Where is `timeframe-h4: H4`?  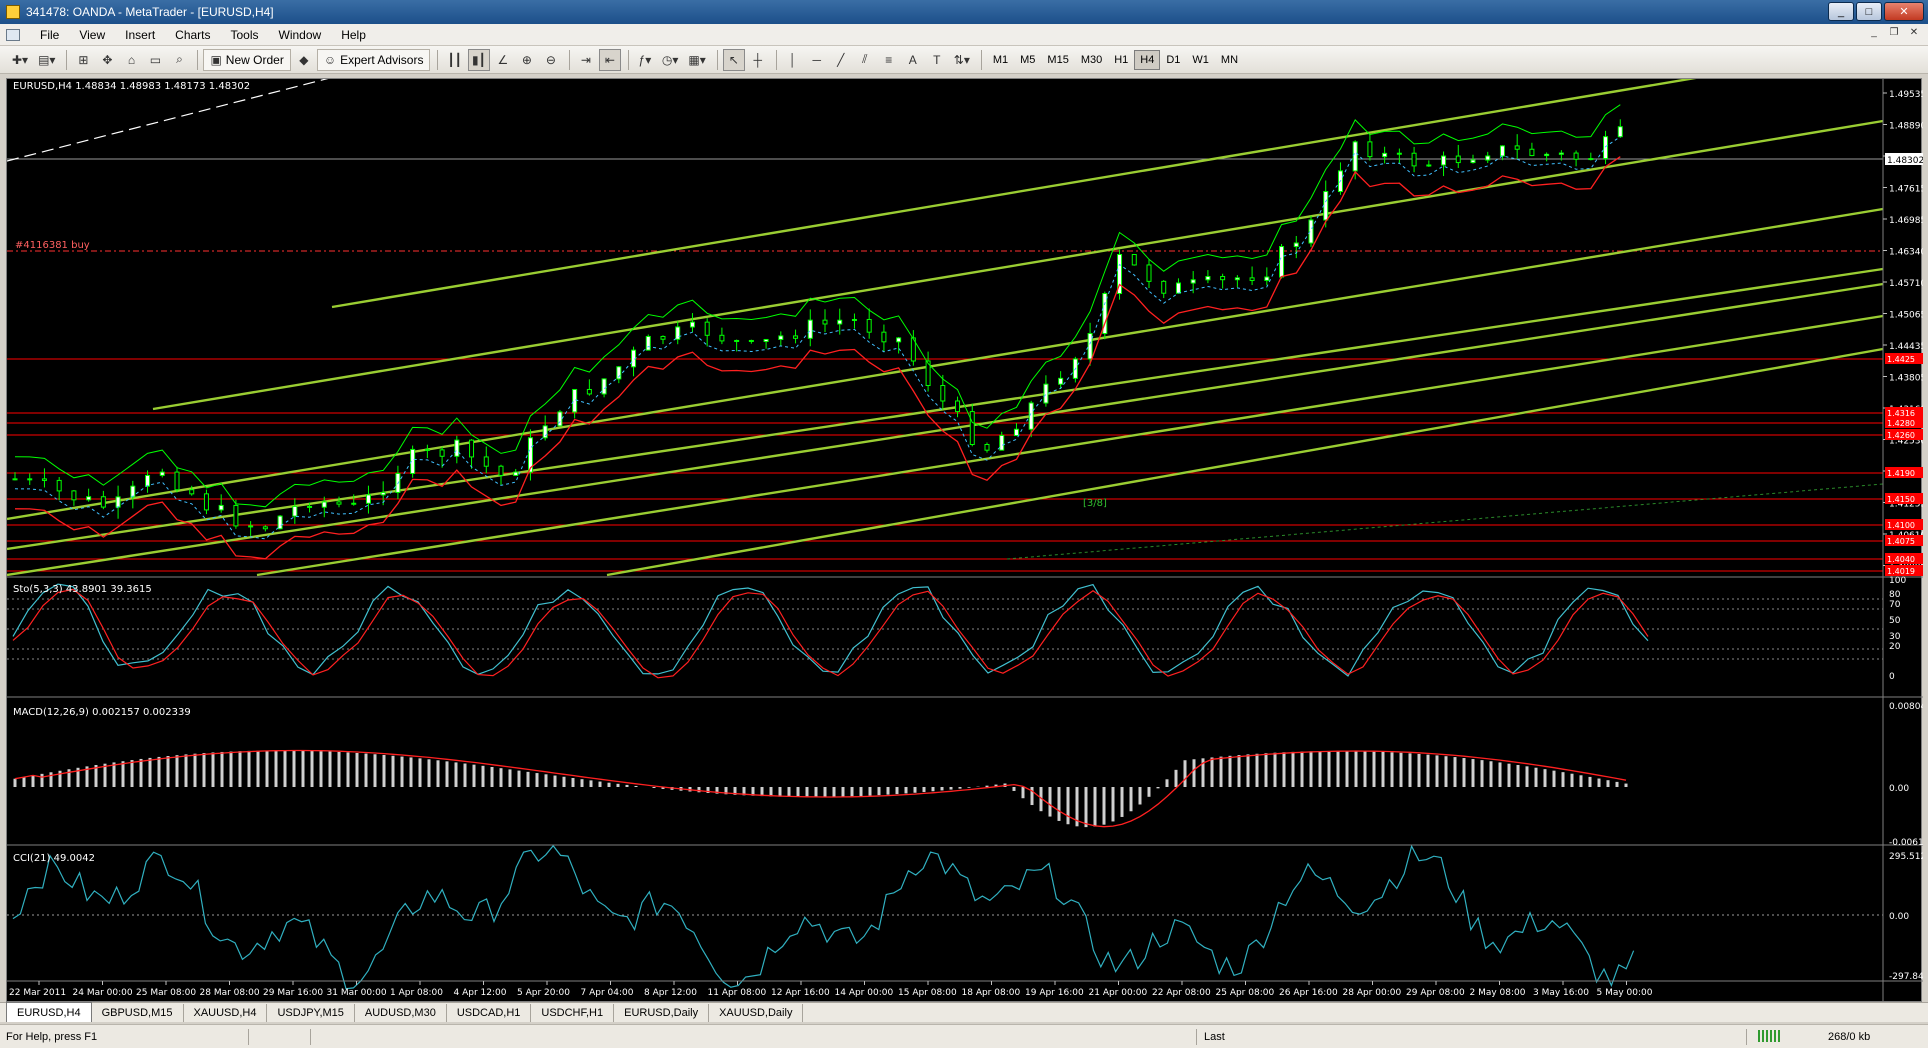 timeframe-h4: H4 is located at coordinates (1147, 59).